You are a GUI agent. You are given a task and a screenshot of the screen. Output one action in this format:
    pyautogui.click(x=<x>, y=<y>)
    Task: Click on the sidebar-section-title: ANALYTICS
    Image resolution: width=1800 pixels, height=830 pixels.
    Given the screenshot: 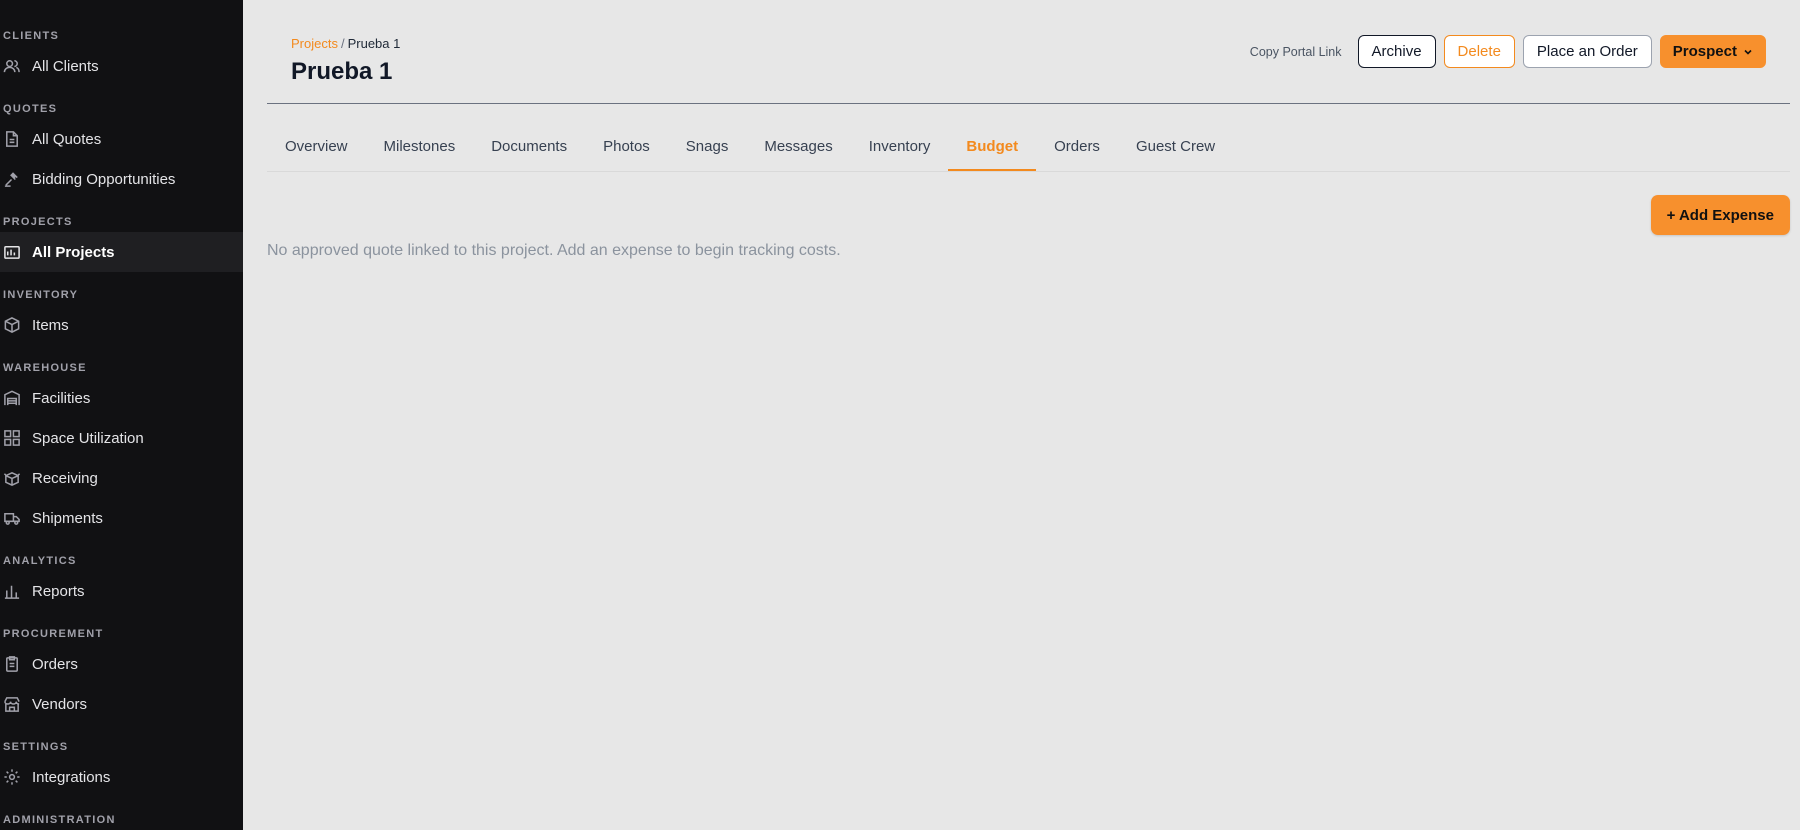 What is the action you would take?
    pyautogui.click(x=40, y=561)
    